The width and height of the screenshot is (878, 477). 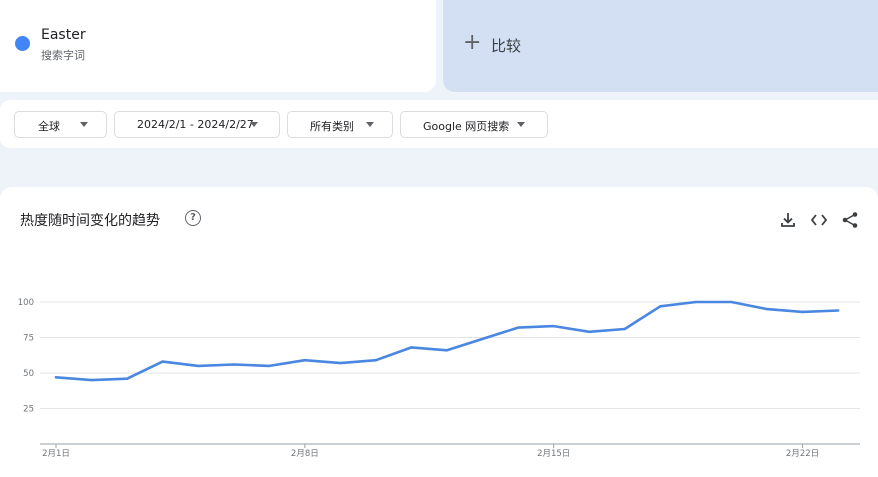 What do you see at coordinates (28, 410) in the screenshot?
I see `y-tick-label: 25` at bounding box center [28, 410].